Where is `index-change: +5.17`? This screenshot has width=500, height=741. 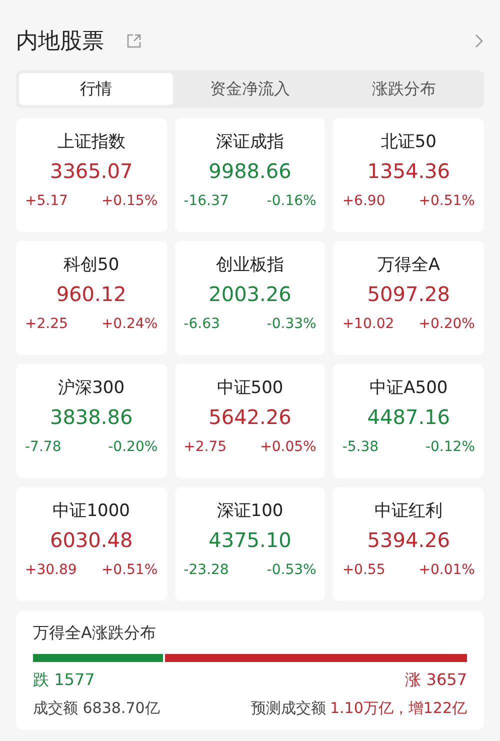 index-change: +5.17 is located at coordinates (46, 201).